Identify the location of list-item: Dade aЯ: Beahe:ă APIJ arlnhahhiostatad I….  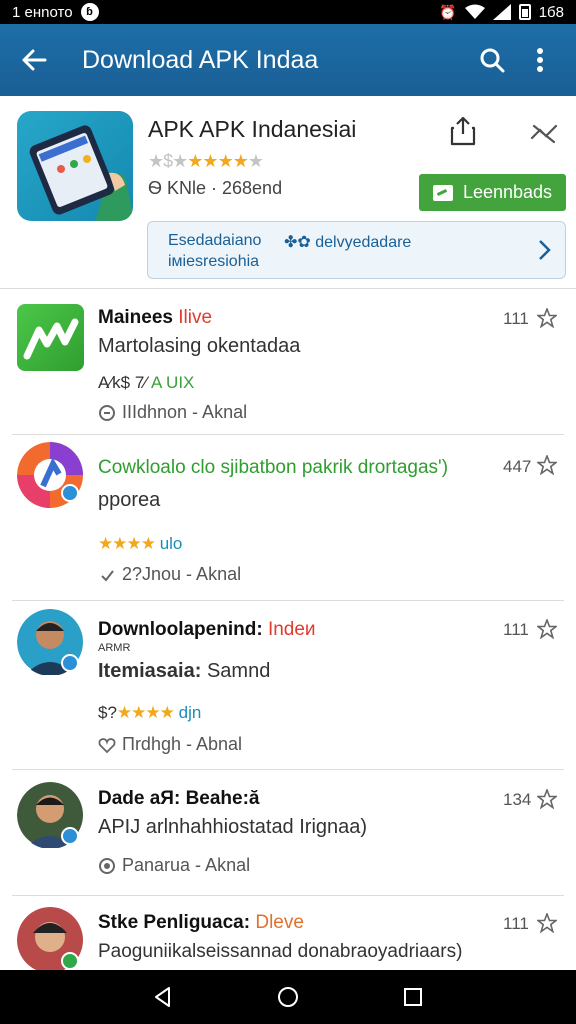
(288, 832).